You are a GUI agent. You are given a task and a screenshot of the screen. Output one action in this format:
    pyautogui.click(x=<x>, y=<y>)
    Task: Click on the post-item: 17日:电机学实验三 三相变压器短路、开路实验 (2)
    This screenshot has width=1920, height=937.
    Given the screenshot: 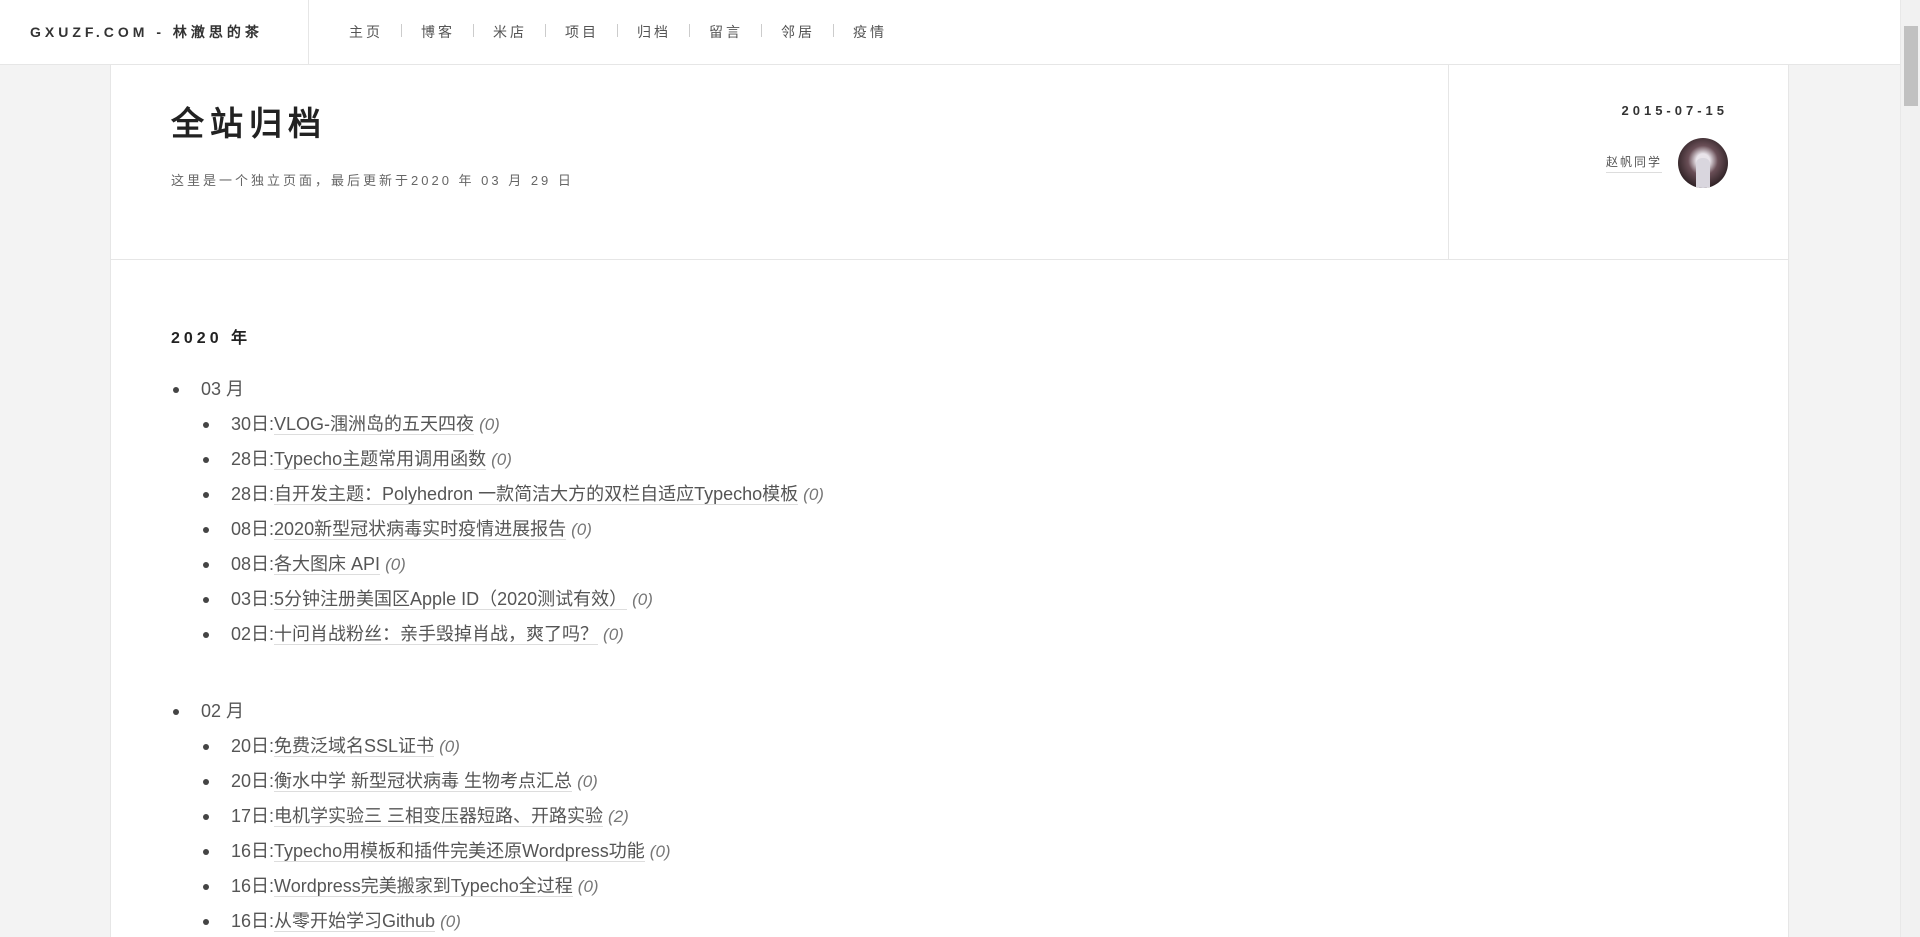 What is the action you would take?
    pyautogui.click(x=979, y=816)
    